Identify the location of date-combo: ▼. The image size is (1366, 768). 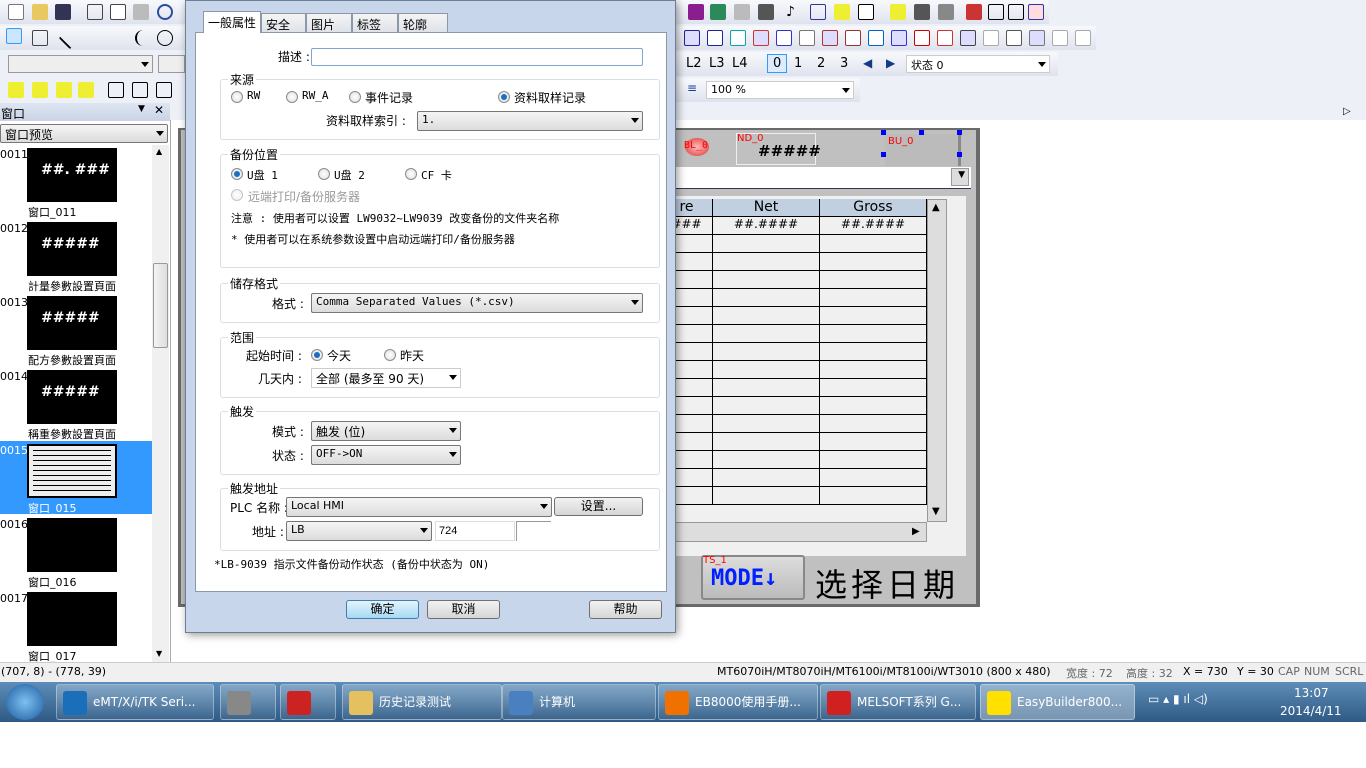
(816, 178).